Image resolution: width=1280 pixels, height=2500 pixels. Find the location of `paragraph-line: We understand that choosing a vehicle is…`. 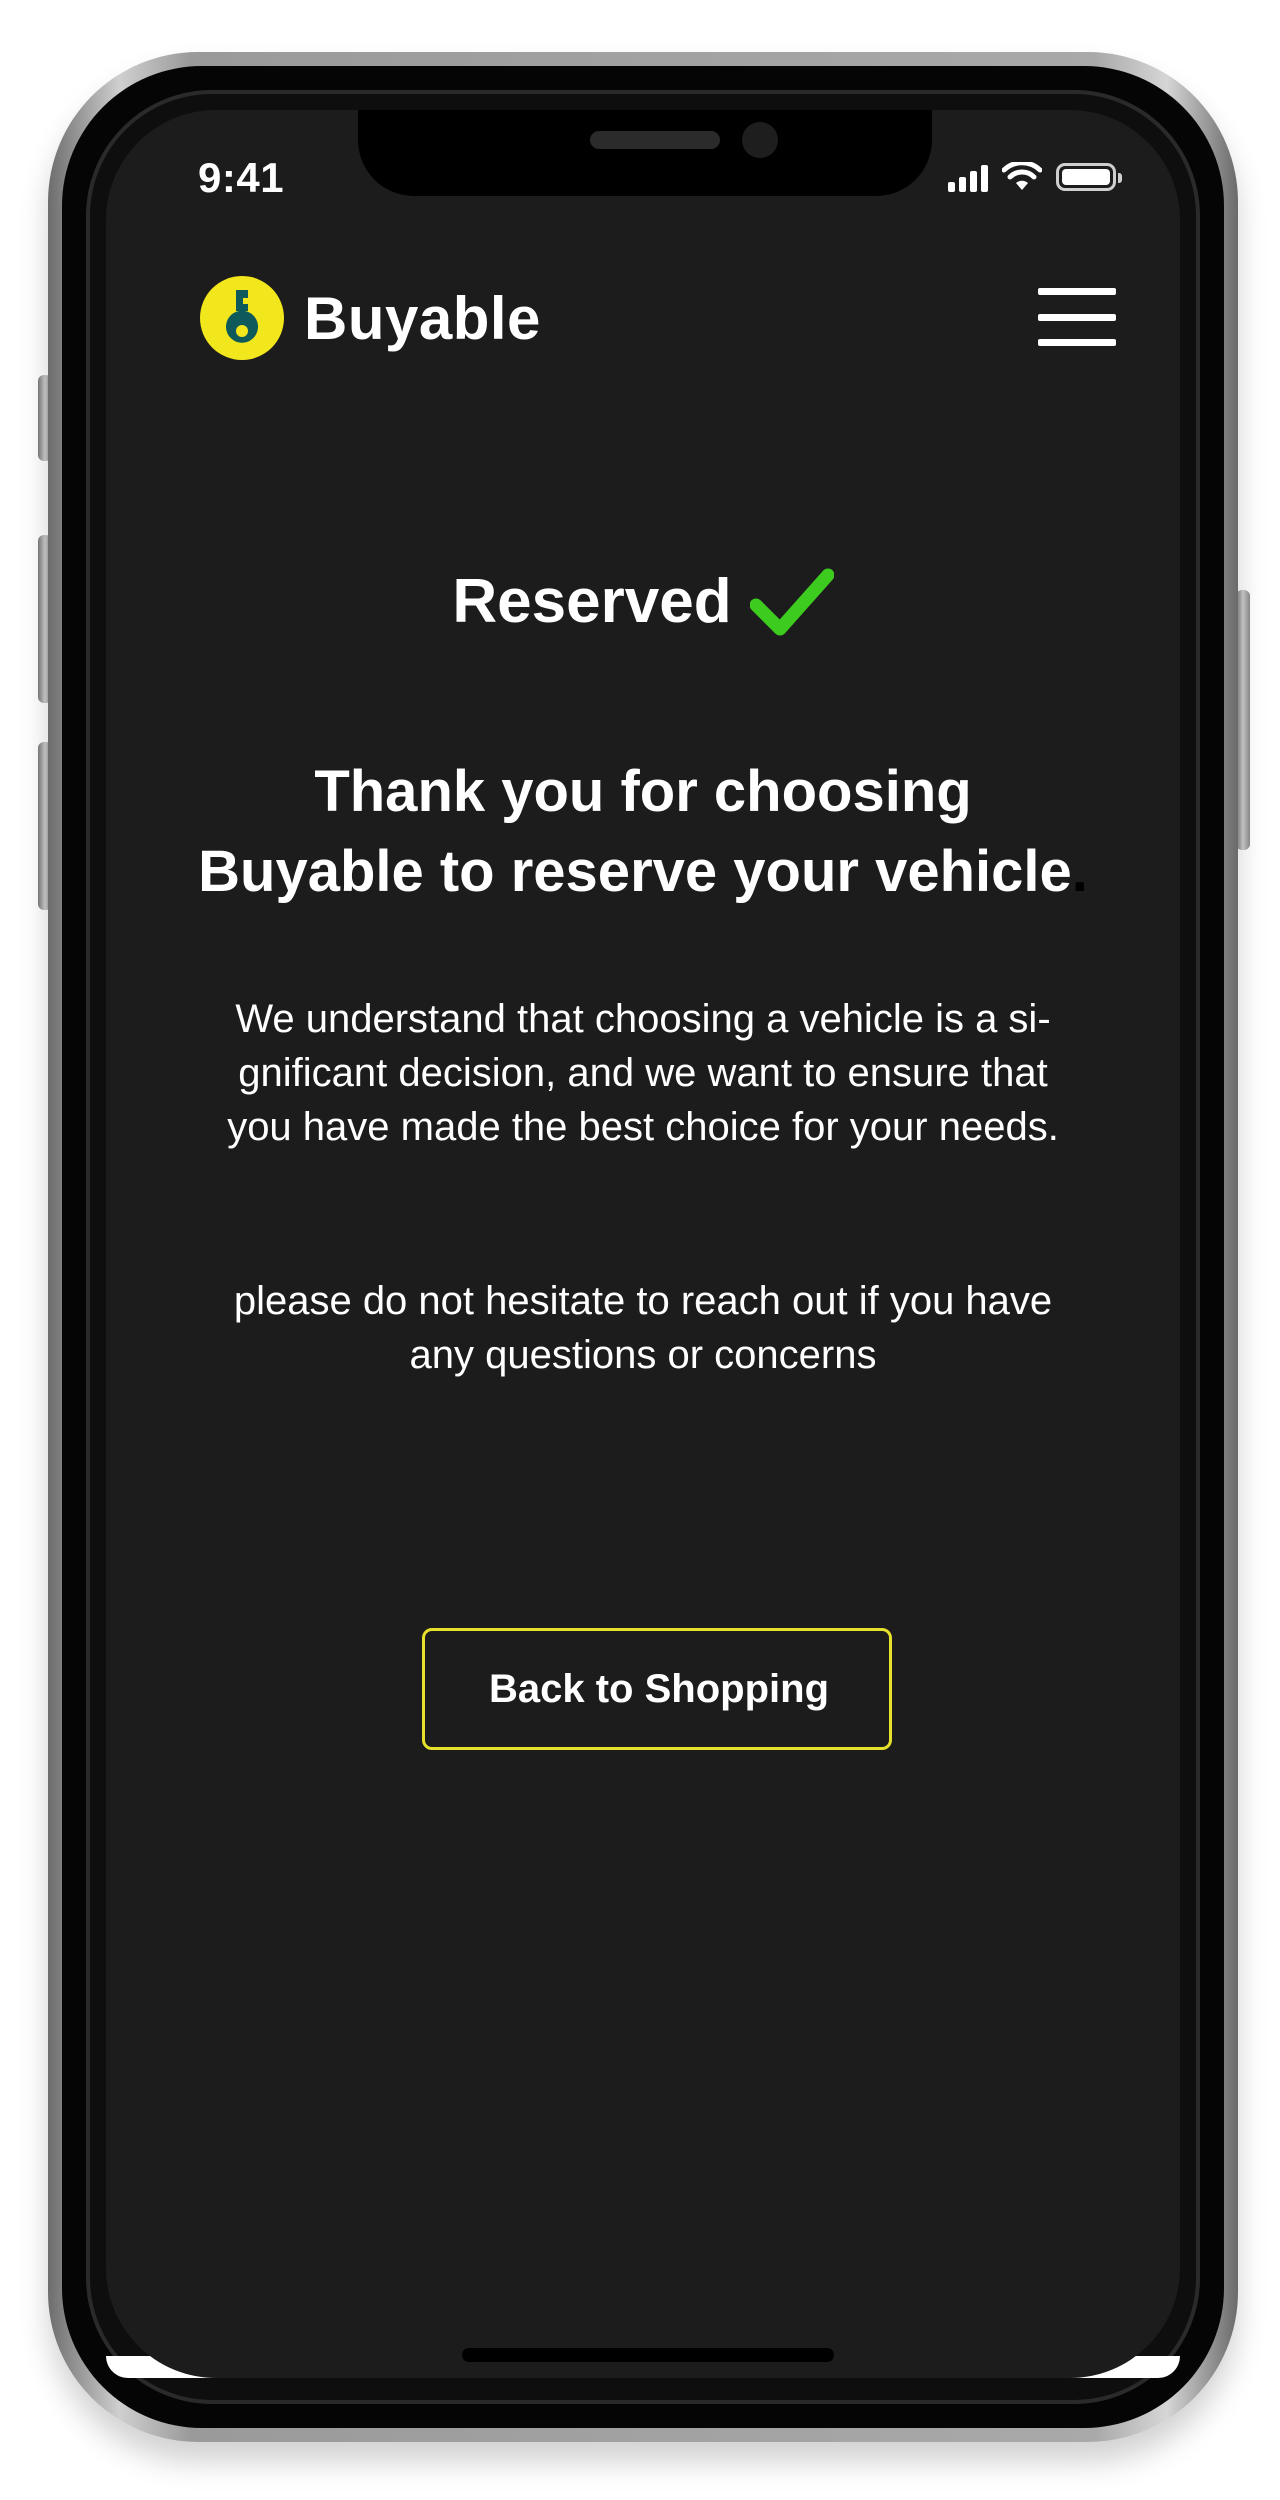

paragraph-line: We understand that choosing a vehicle is… is located at coordinates (643, 1019).